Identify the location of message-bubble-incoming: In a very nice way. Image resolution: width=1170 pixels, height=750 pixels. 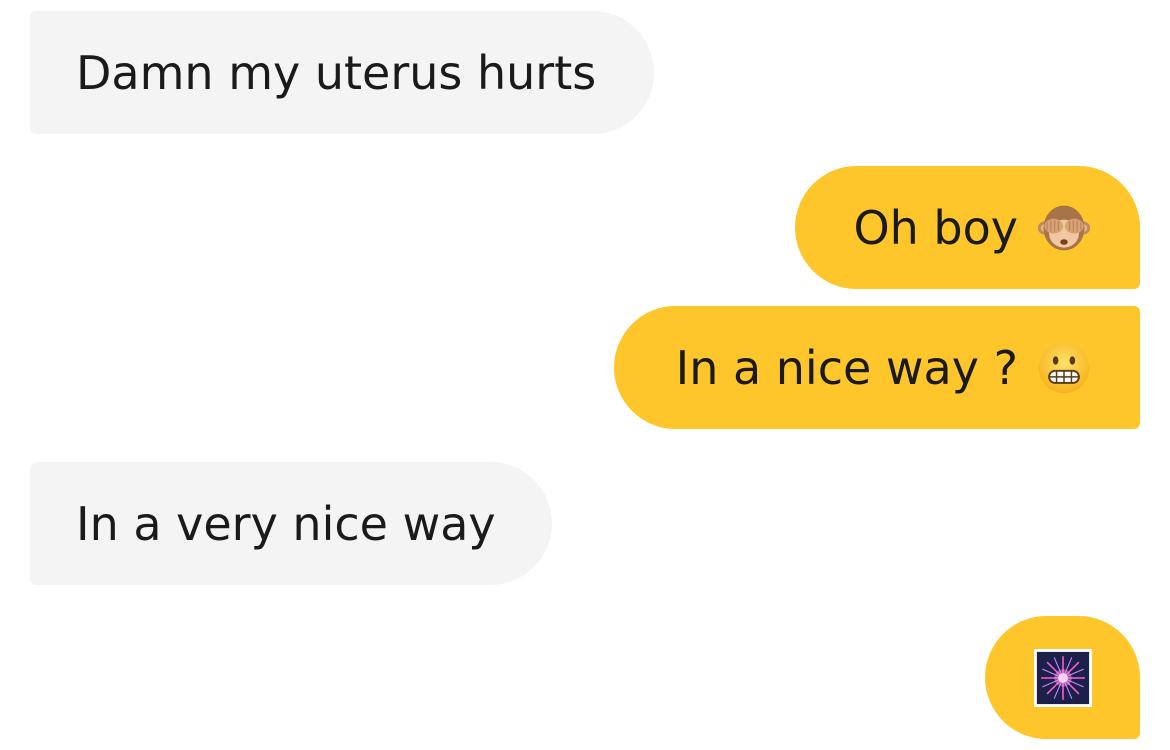
(291, 523).